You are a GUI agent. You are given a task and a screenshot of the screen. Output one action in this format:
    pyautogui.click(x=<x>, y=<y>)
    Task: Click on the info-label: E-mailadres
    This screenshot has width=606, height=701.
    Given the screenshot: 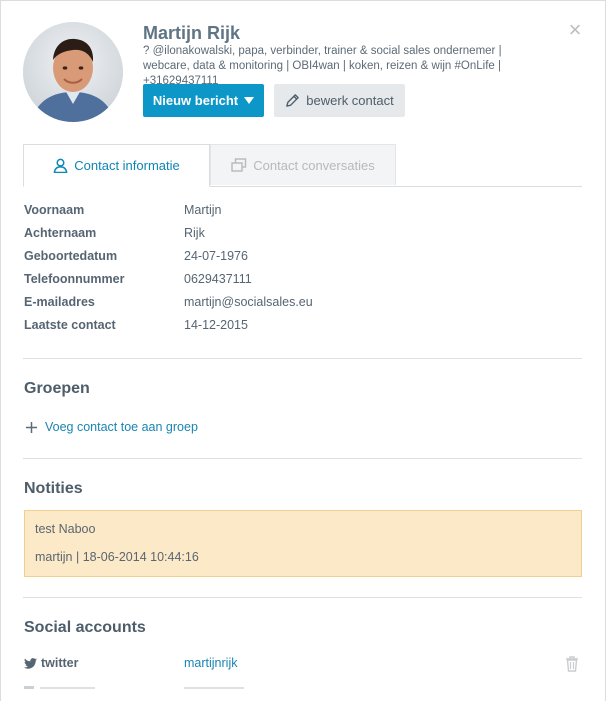 What is the action you would take?
    pyautogui.click(x=59, y=302)
    